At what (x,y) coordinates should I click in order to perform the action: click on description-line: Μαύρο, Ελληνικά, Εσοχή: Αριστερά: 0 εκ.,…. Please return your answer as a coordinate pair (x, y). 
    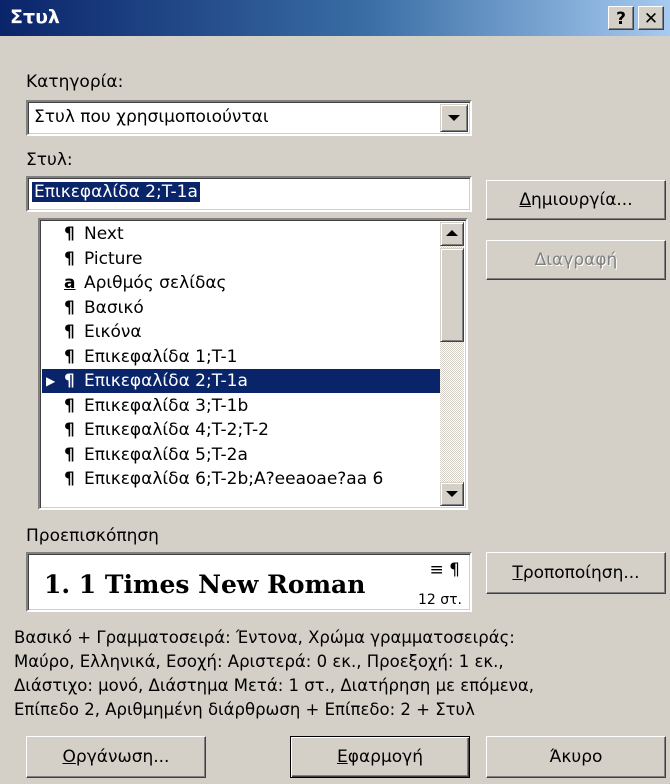
    Looking at the image, I should click on (259, 661).